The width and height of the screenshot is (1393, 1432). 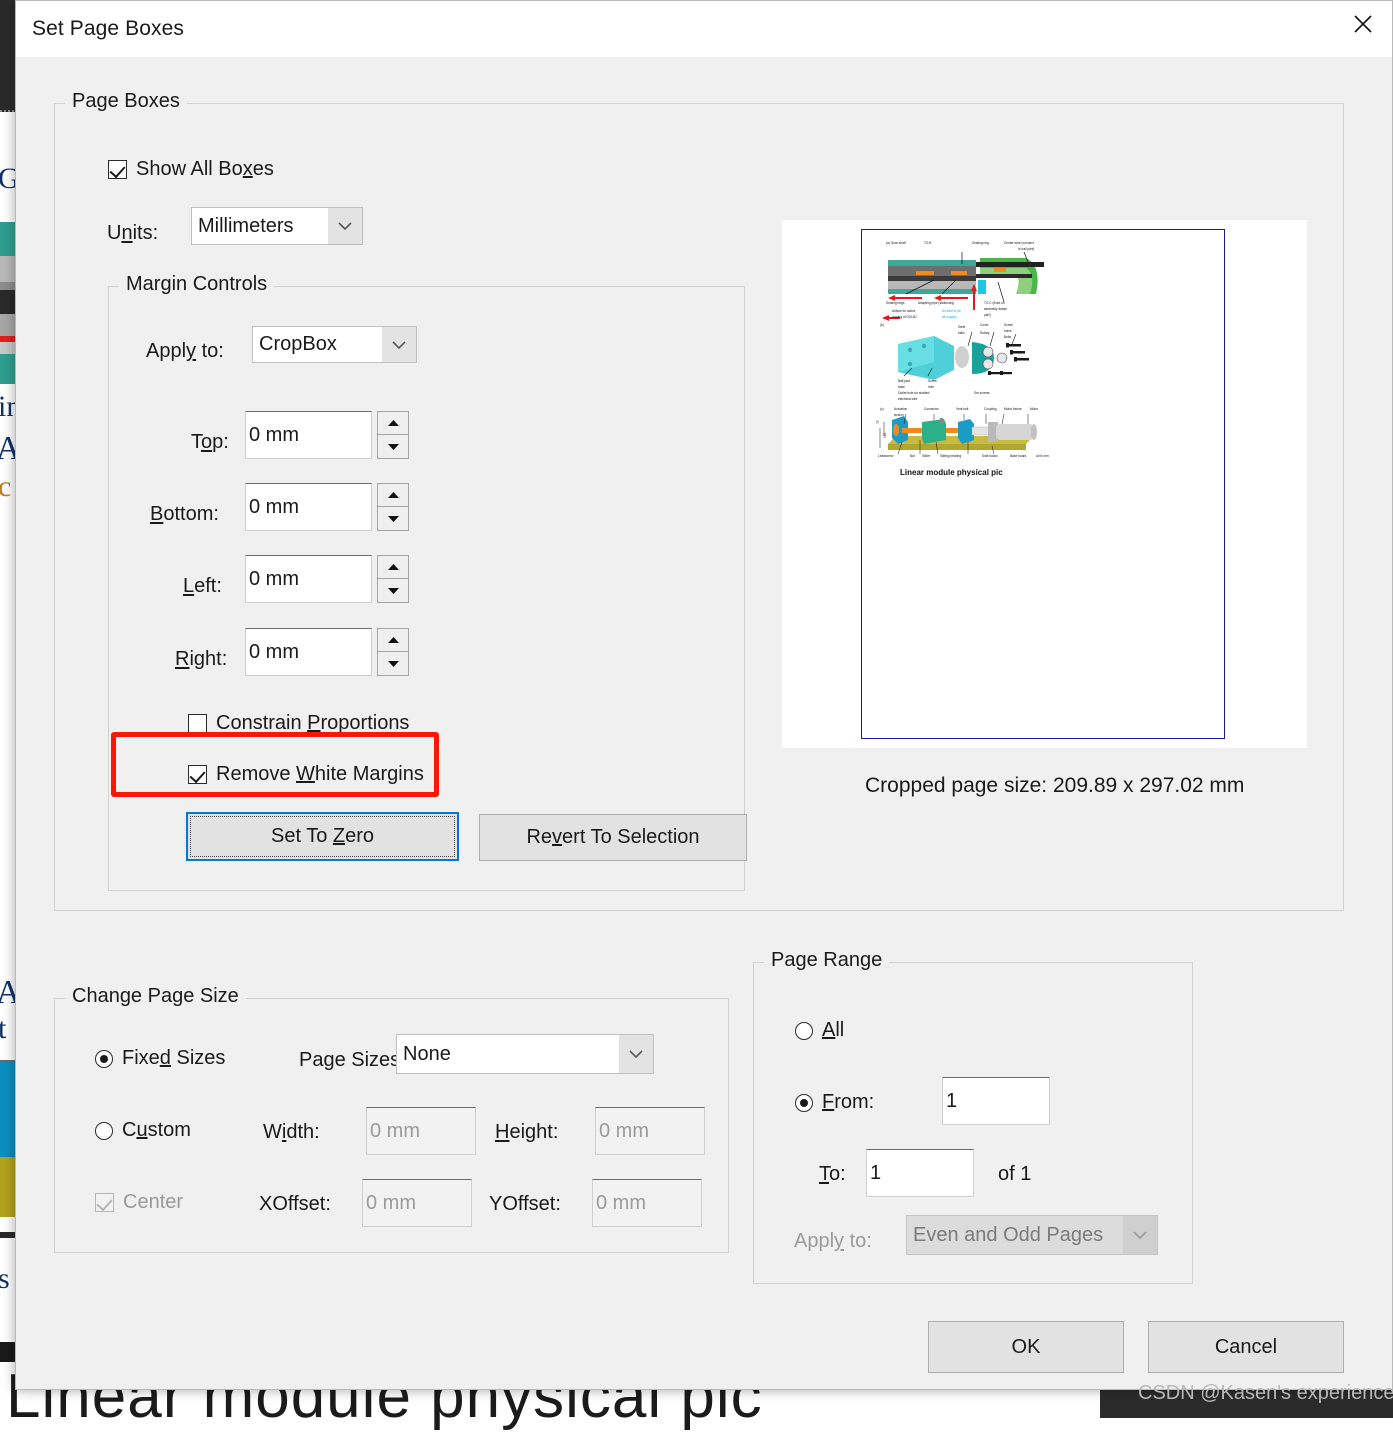 What do you see at coordinates (185, 351) in the screenshot?
I see `apply-to-label: Apply to:` at bounding box center [185, 351].